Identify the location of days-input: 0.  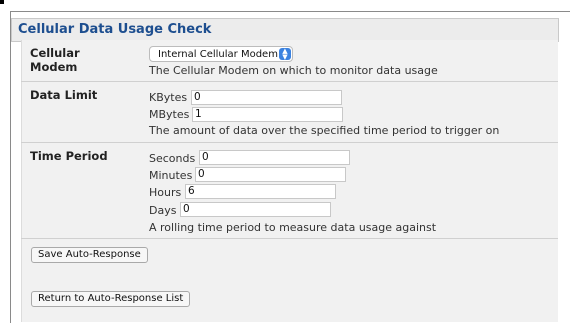
(255, 209).